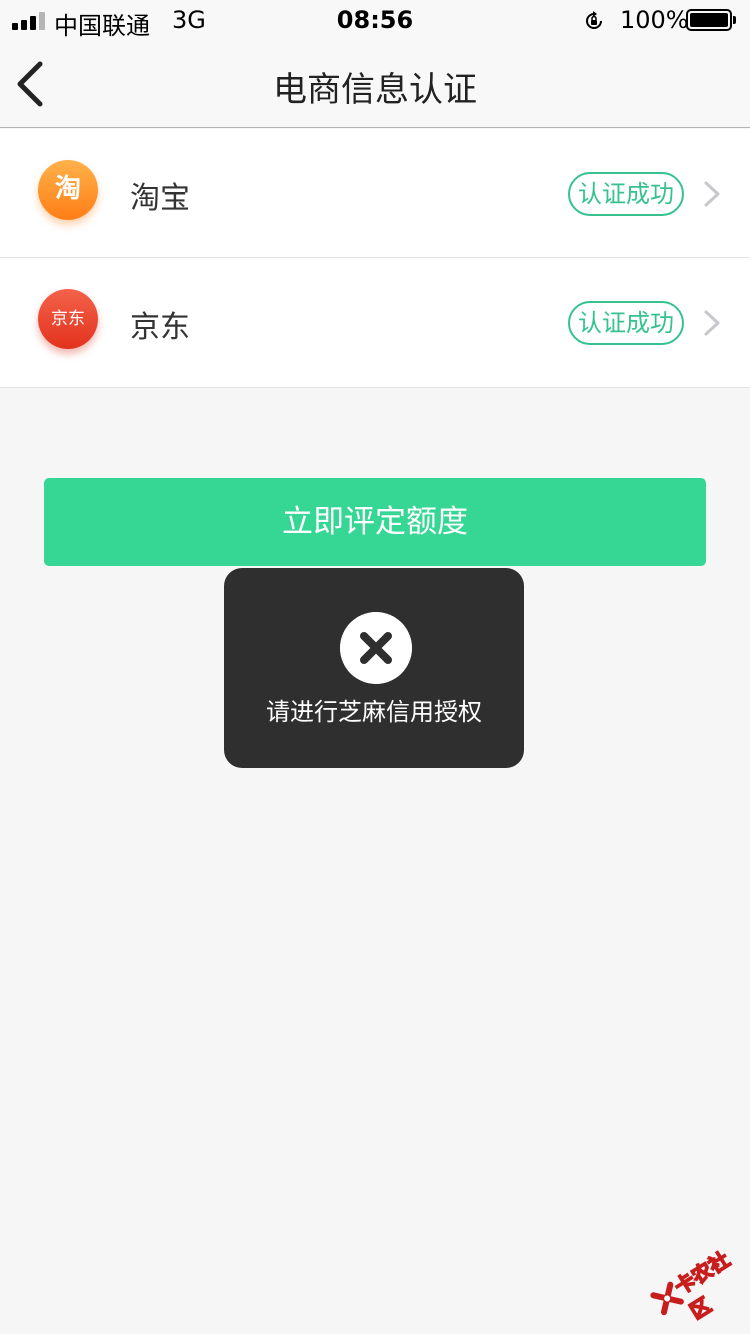  I want to click on platform-name: 淘宝, so click(160, 198).